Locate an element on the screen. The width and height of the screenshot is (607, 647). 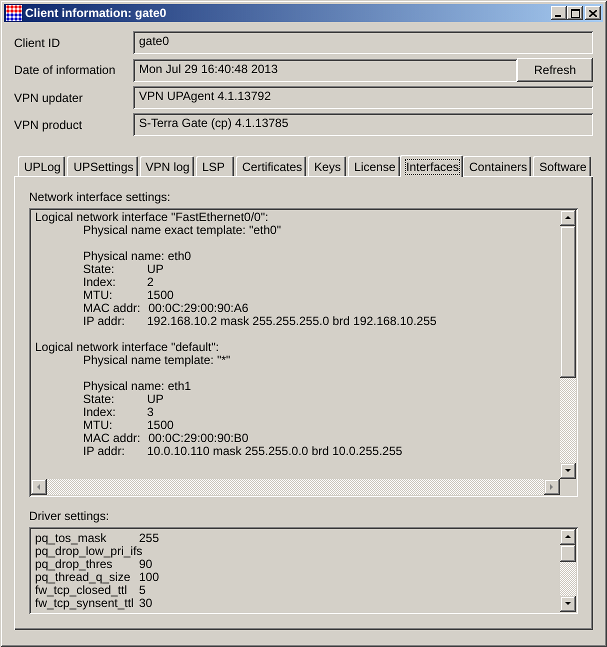
tab: Interfaces is located at coordinates (432, 166).